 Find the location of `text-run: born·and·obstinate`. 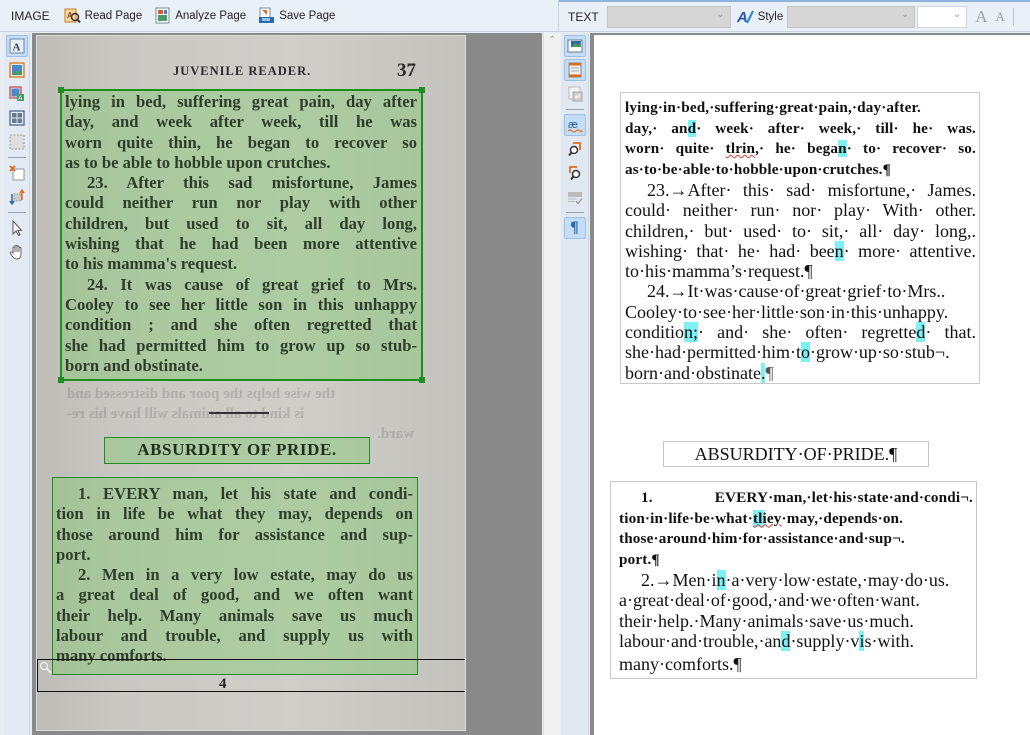

text-run: born·and·obstinate is located at coordinates (693, 372).